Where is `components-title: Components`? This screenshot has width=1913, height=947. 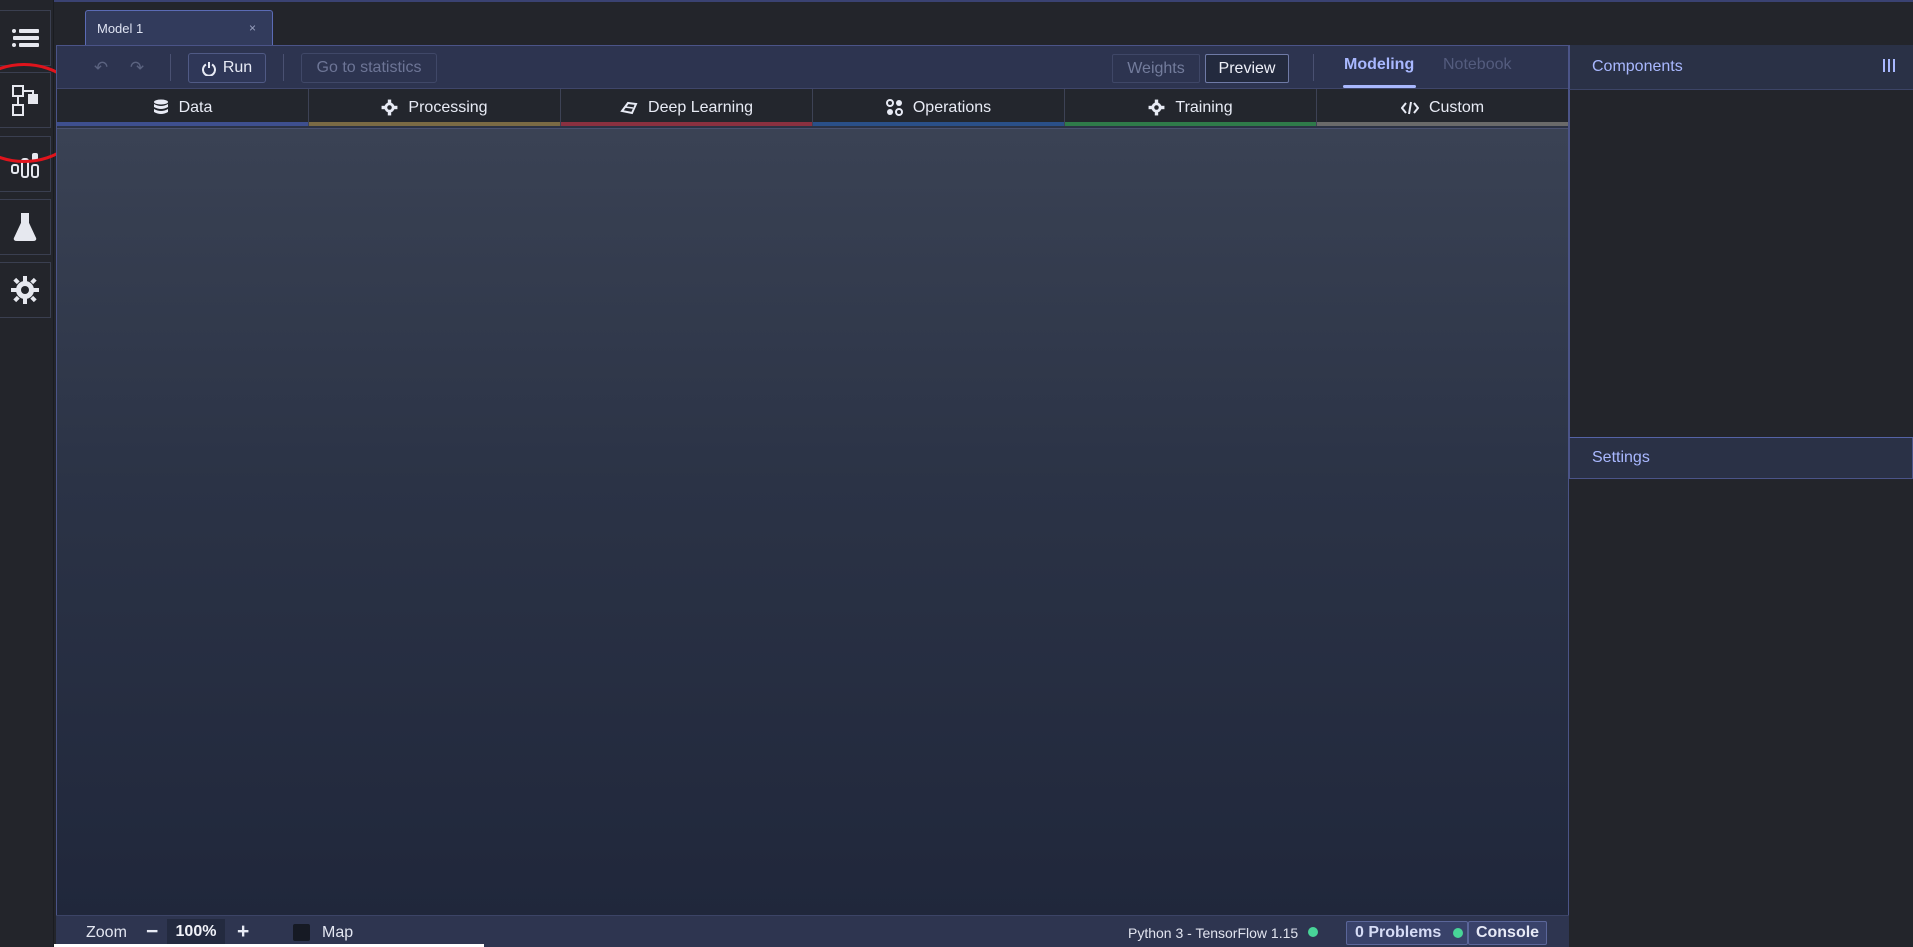
components-title: Components is located at coordinates (1637, 66).